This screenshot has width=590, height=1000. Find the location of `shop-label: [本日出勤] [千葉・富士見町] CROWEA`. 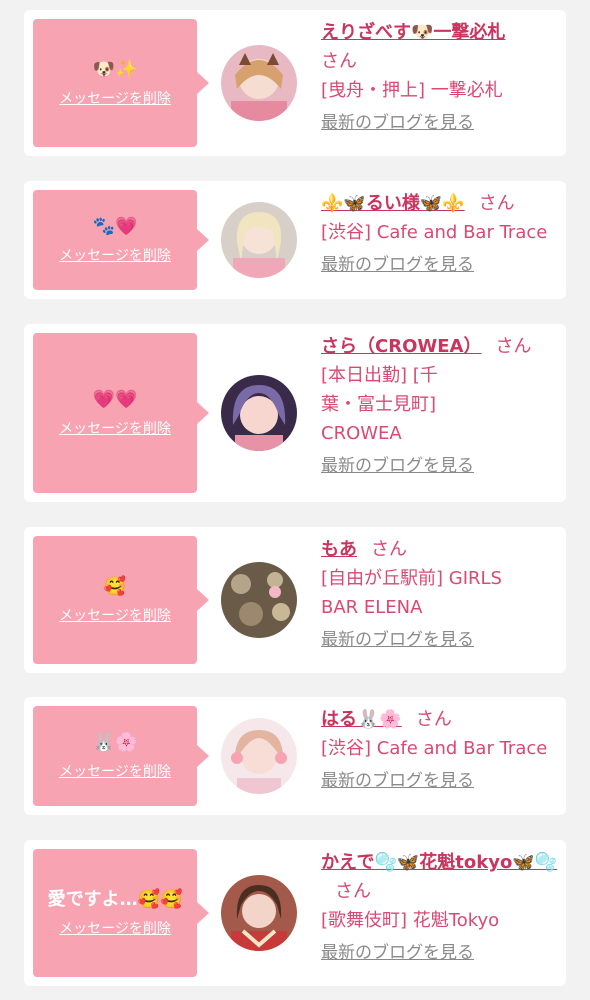

shop-label: [本日出勤] [千葉・富士見町] CROWEA is located at coordinates (379, 404).